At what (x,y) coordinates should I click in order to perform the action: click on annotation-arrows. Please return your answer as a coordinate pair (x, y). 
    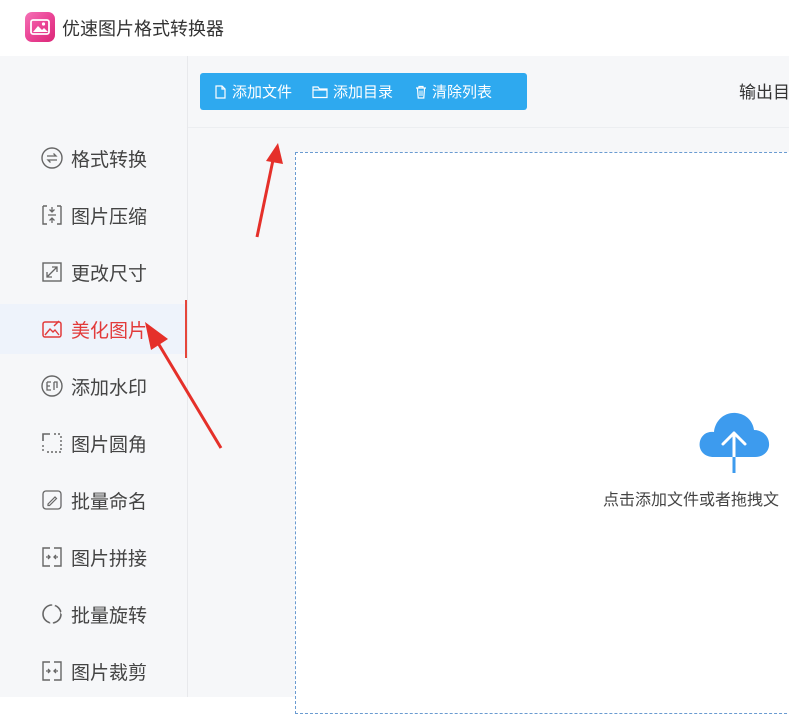
    Looking at the image, I should click on (214, 296).